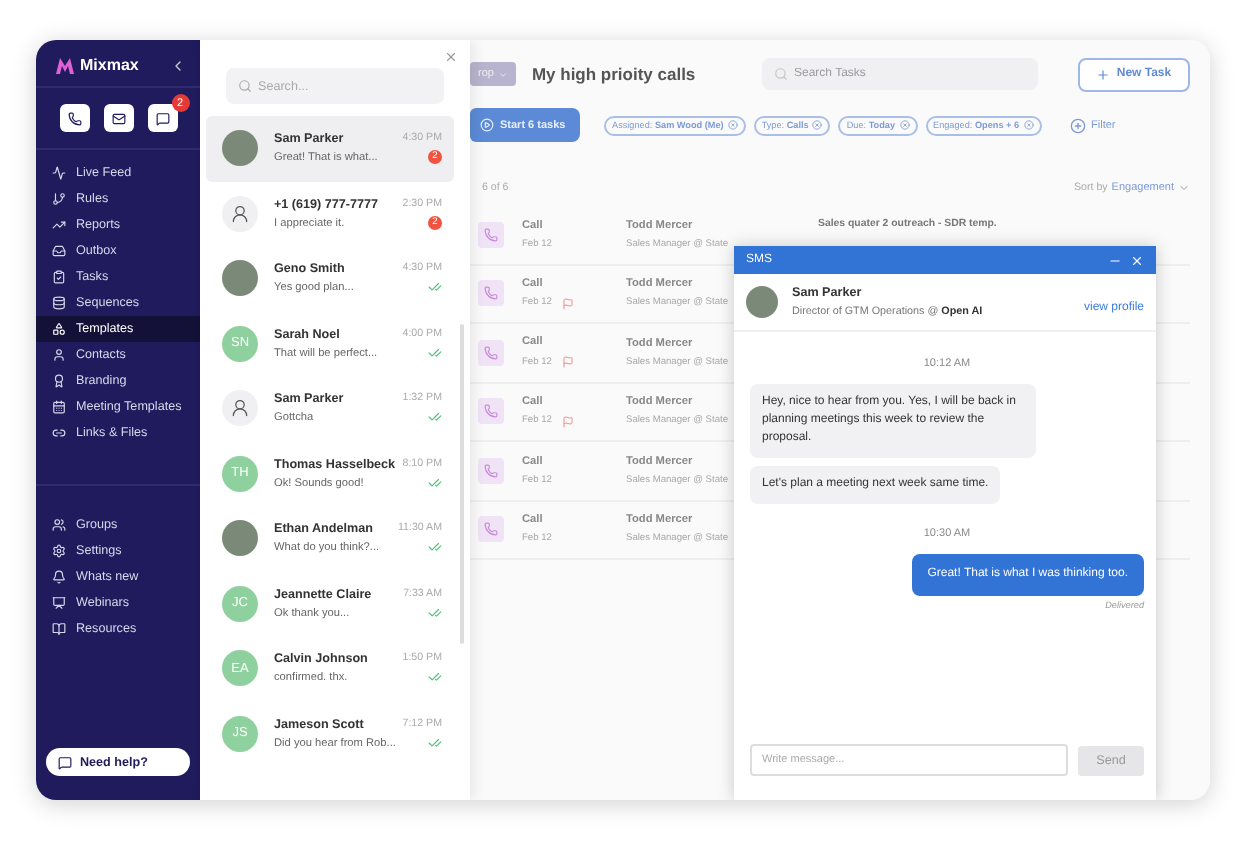 This screenshot has height=842, width=1246. I want to click on inbox-icon, so click(59, 251).